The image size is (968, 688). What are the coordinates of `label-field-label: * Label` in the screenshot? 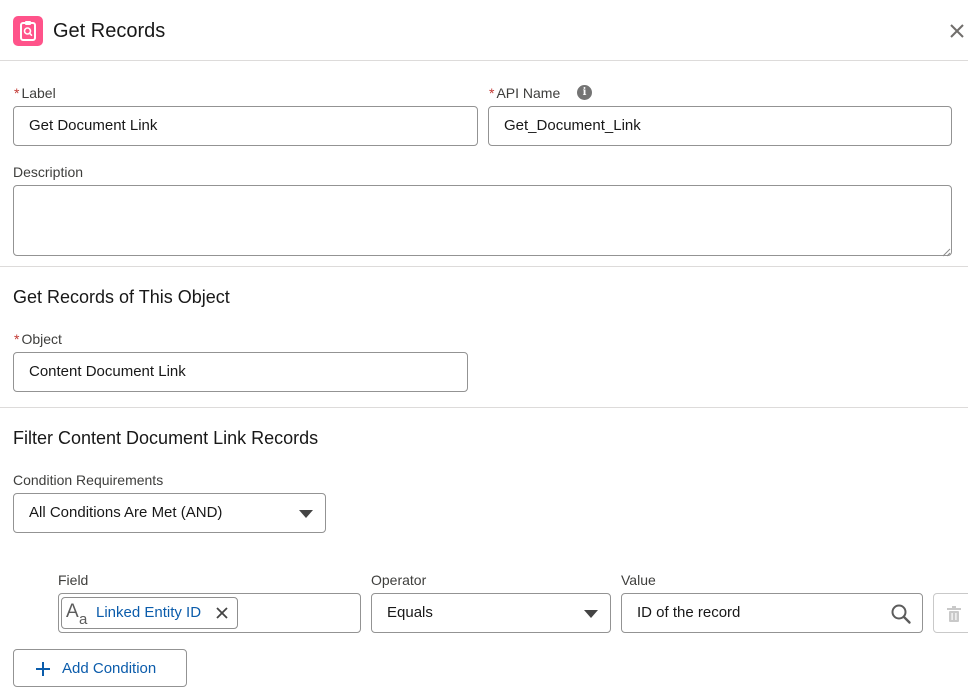 It's located at (35, 93).